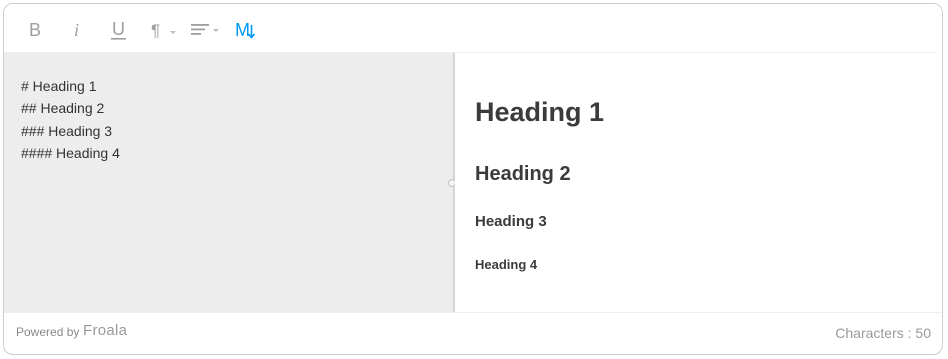 This screenshot has height=359, width=948. I want to click on preview-heading-4: Heading 4, so click(506, 264).